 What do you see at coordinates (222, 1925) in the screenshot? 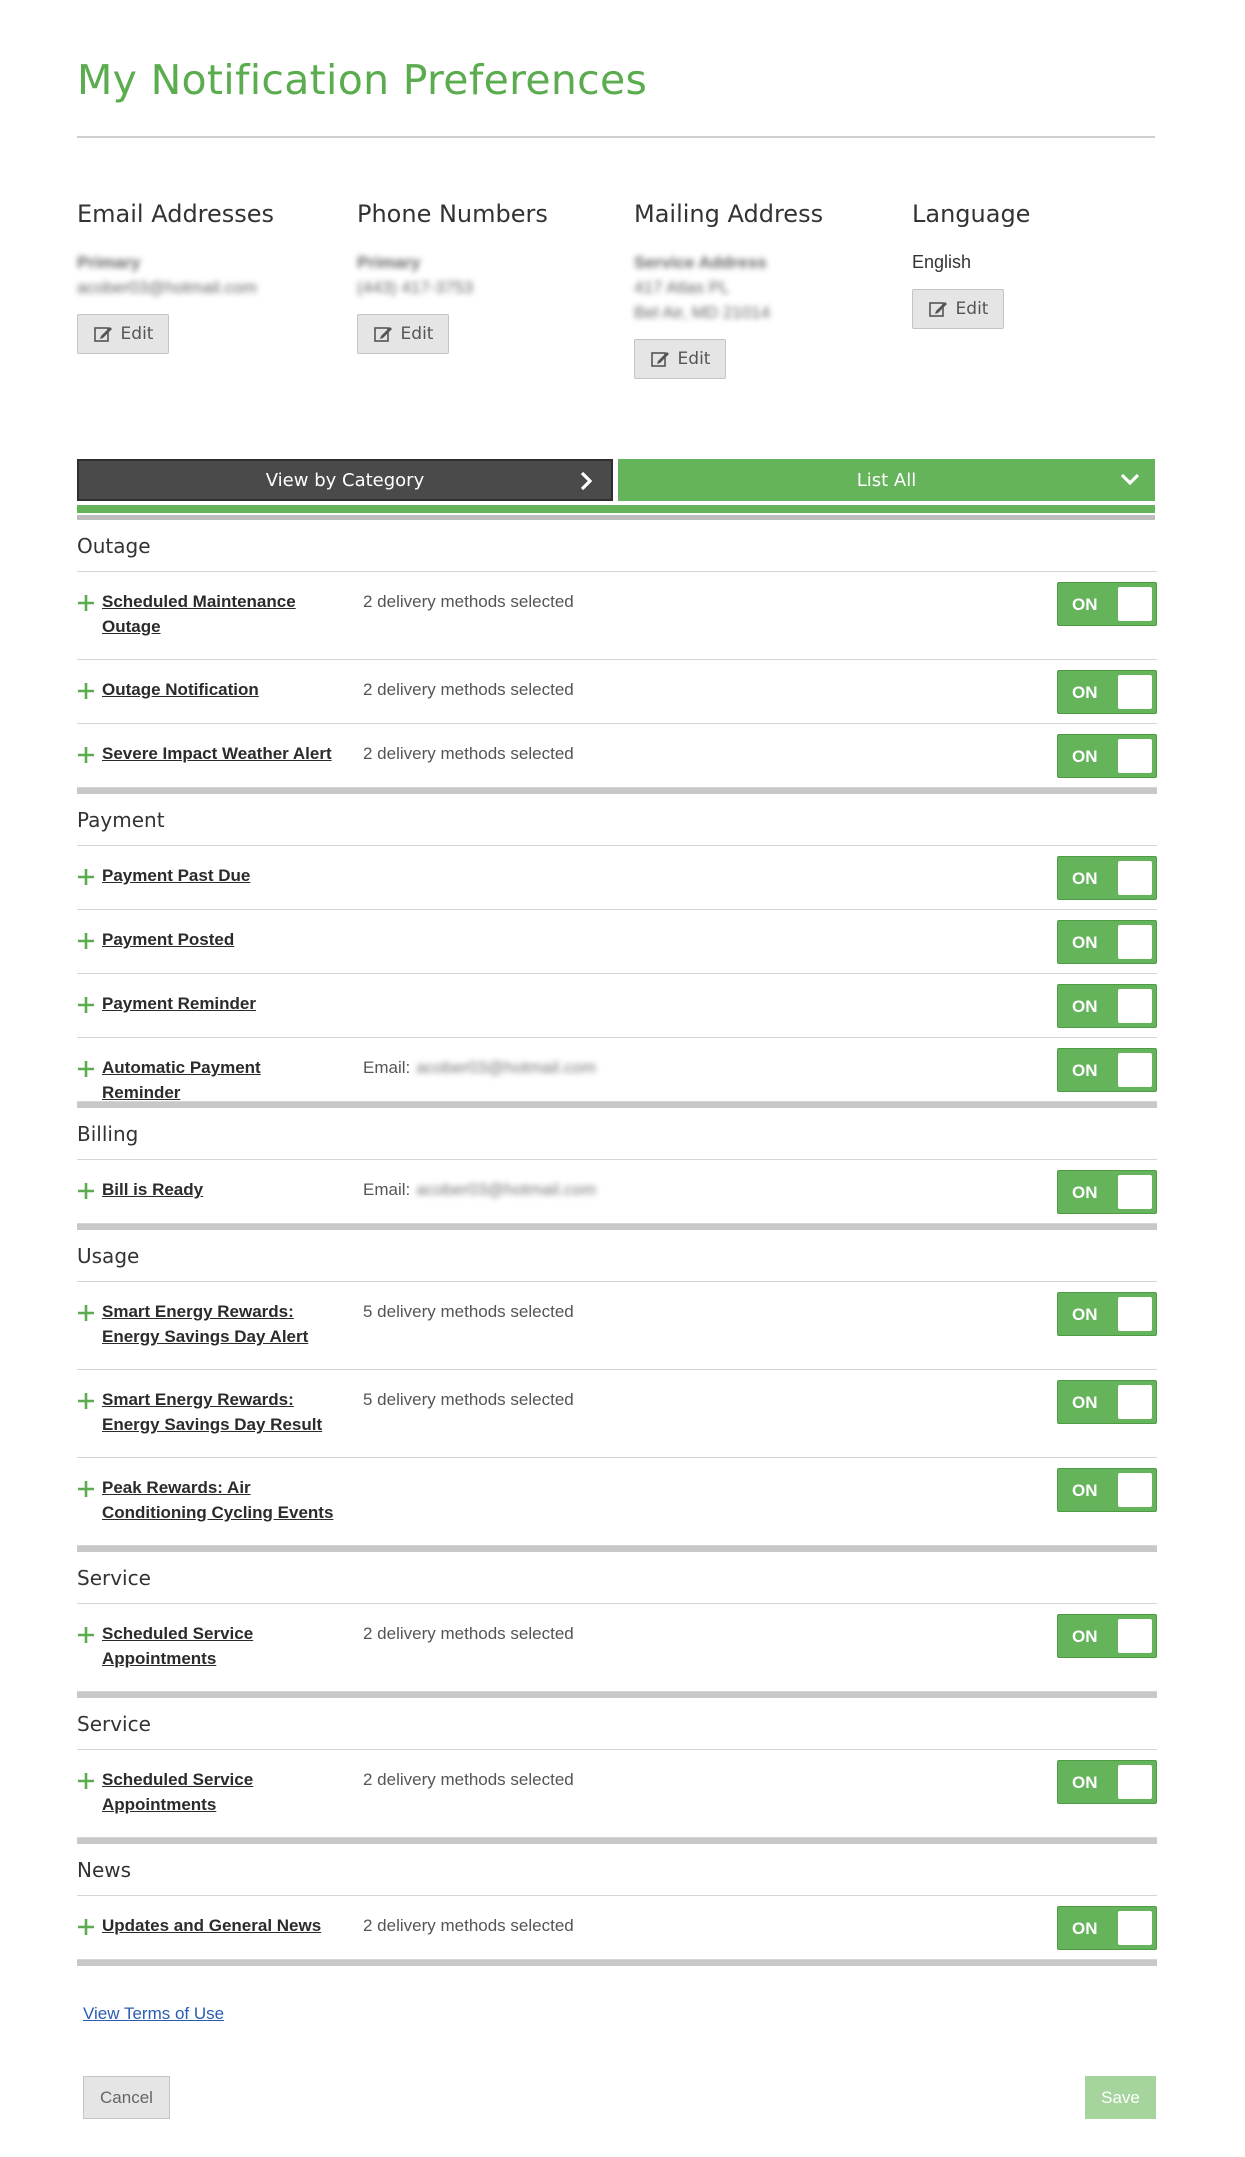
I see `notification-name-link: Updates and General News` at bounding box center [222, 1925].